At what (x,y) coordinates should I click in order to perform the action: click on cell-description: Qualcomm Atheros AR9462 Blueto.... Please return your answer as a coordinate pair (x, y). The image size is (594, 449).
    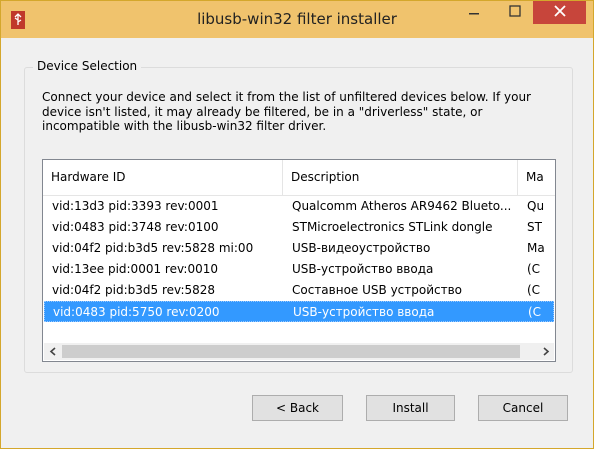
    Looking at the image, I should click on (402, 206).